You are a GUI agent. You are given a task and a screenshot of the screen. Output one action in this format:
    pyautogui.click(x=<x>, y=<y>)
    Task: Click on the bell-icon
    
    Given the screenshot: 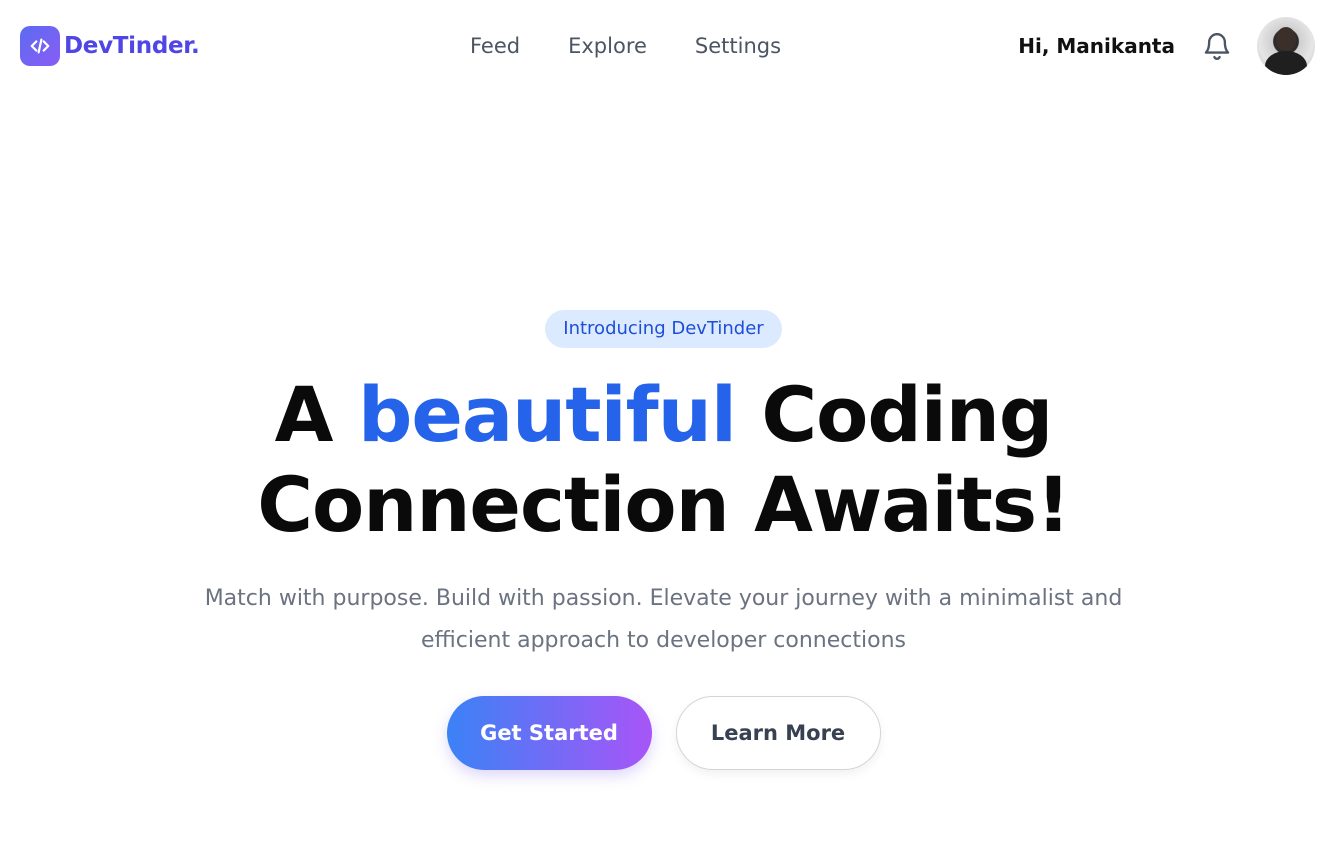 What is the action you would take?
    pyautogui.click(x=1217, y=46)
    